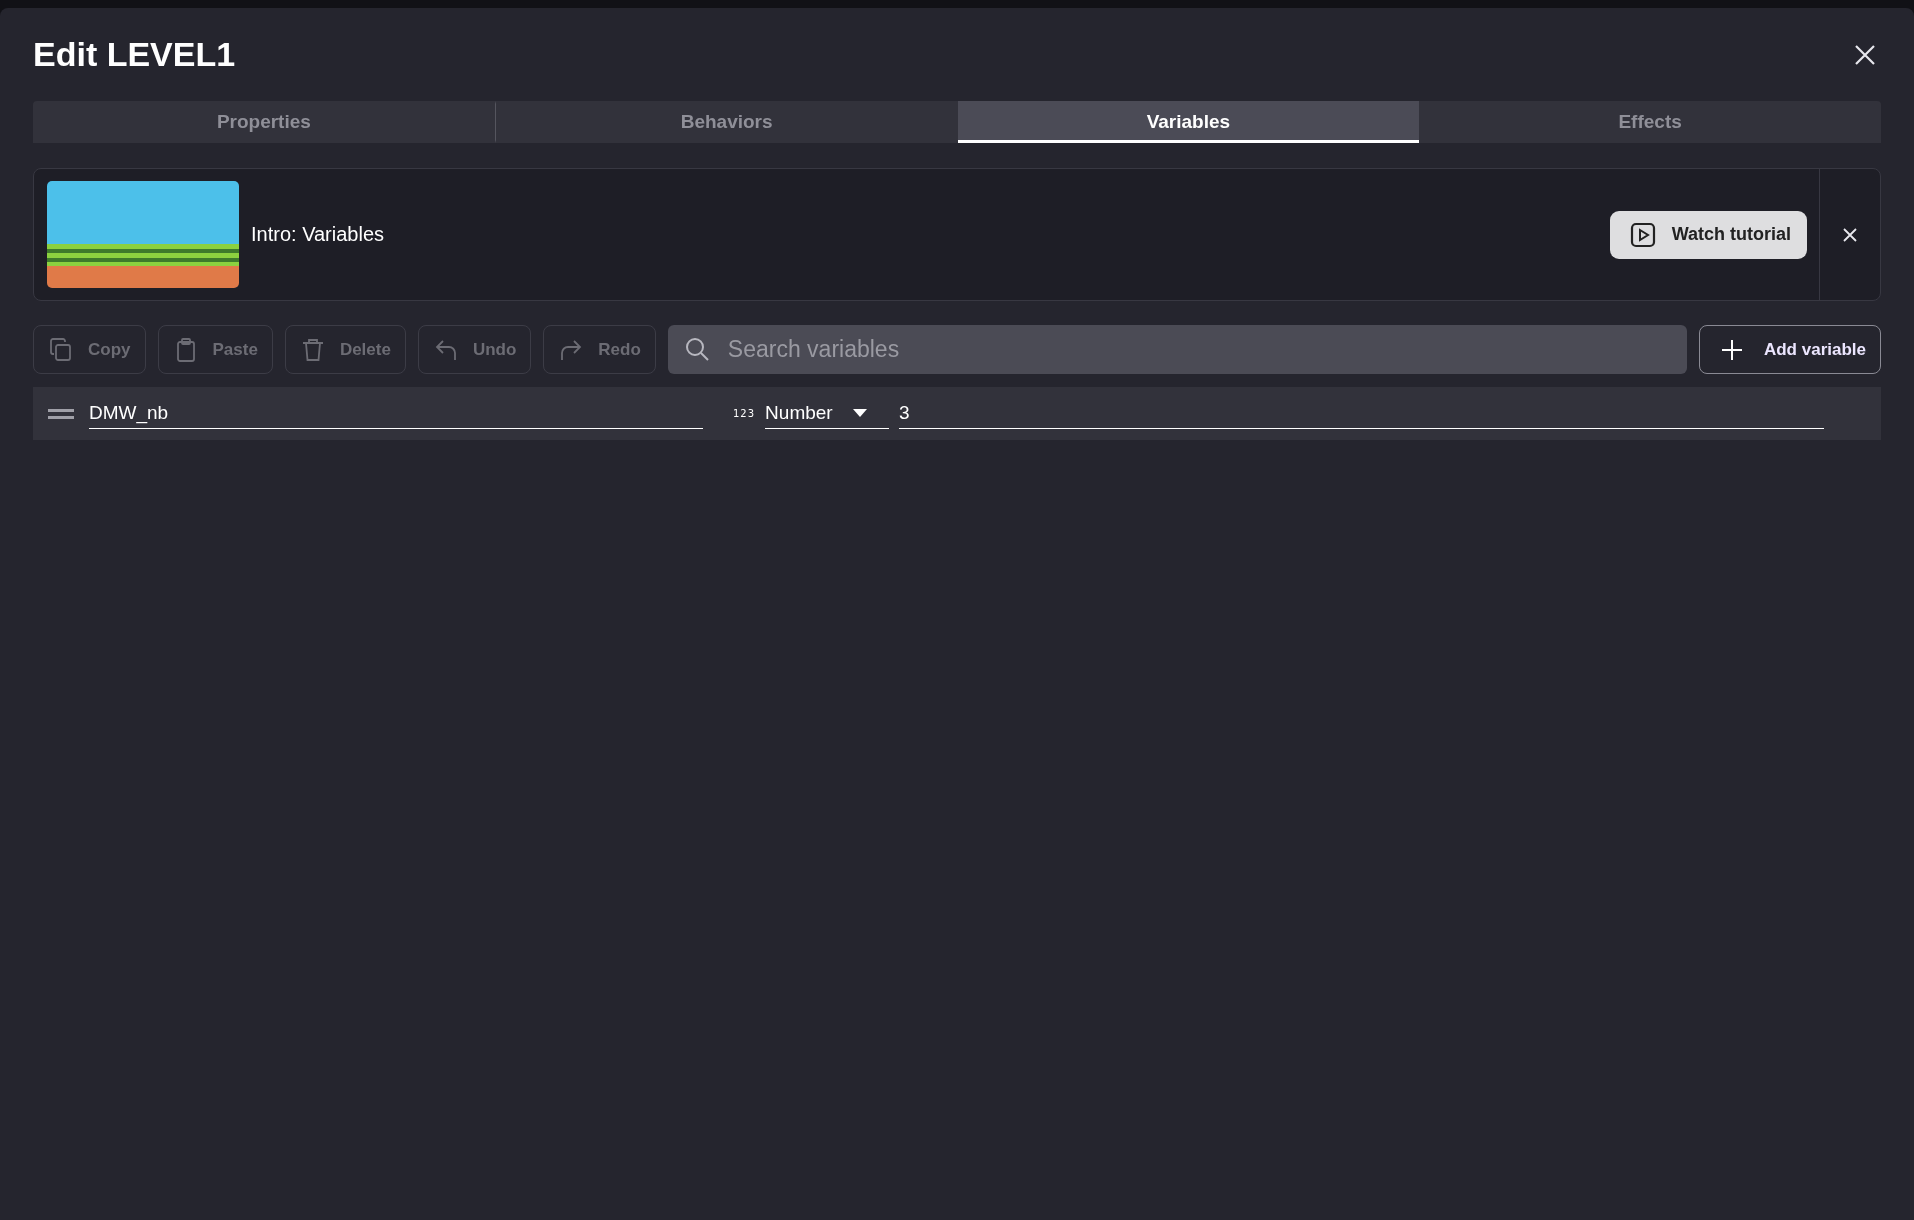 This screenshot has height=1220, width=1914. What do you see at coordinates (1708, 234) in the screenshot?
I see `watch-tutorial-button: Watch tutorial` at bounding box center [1708, 234].